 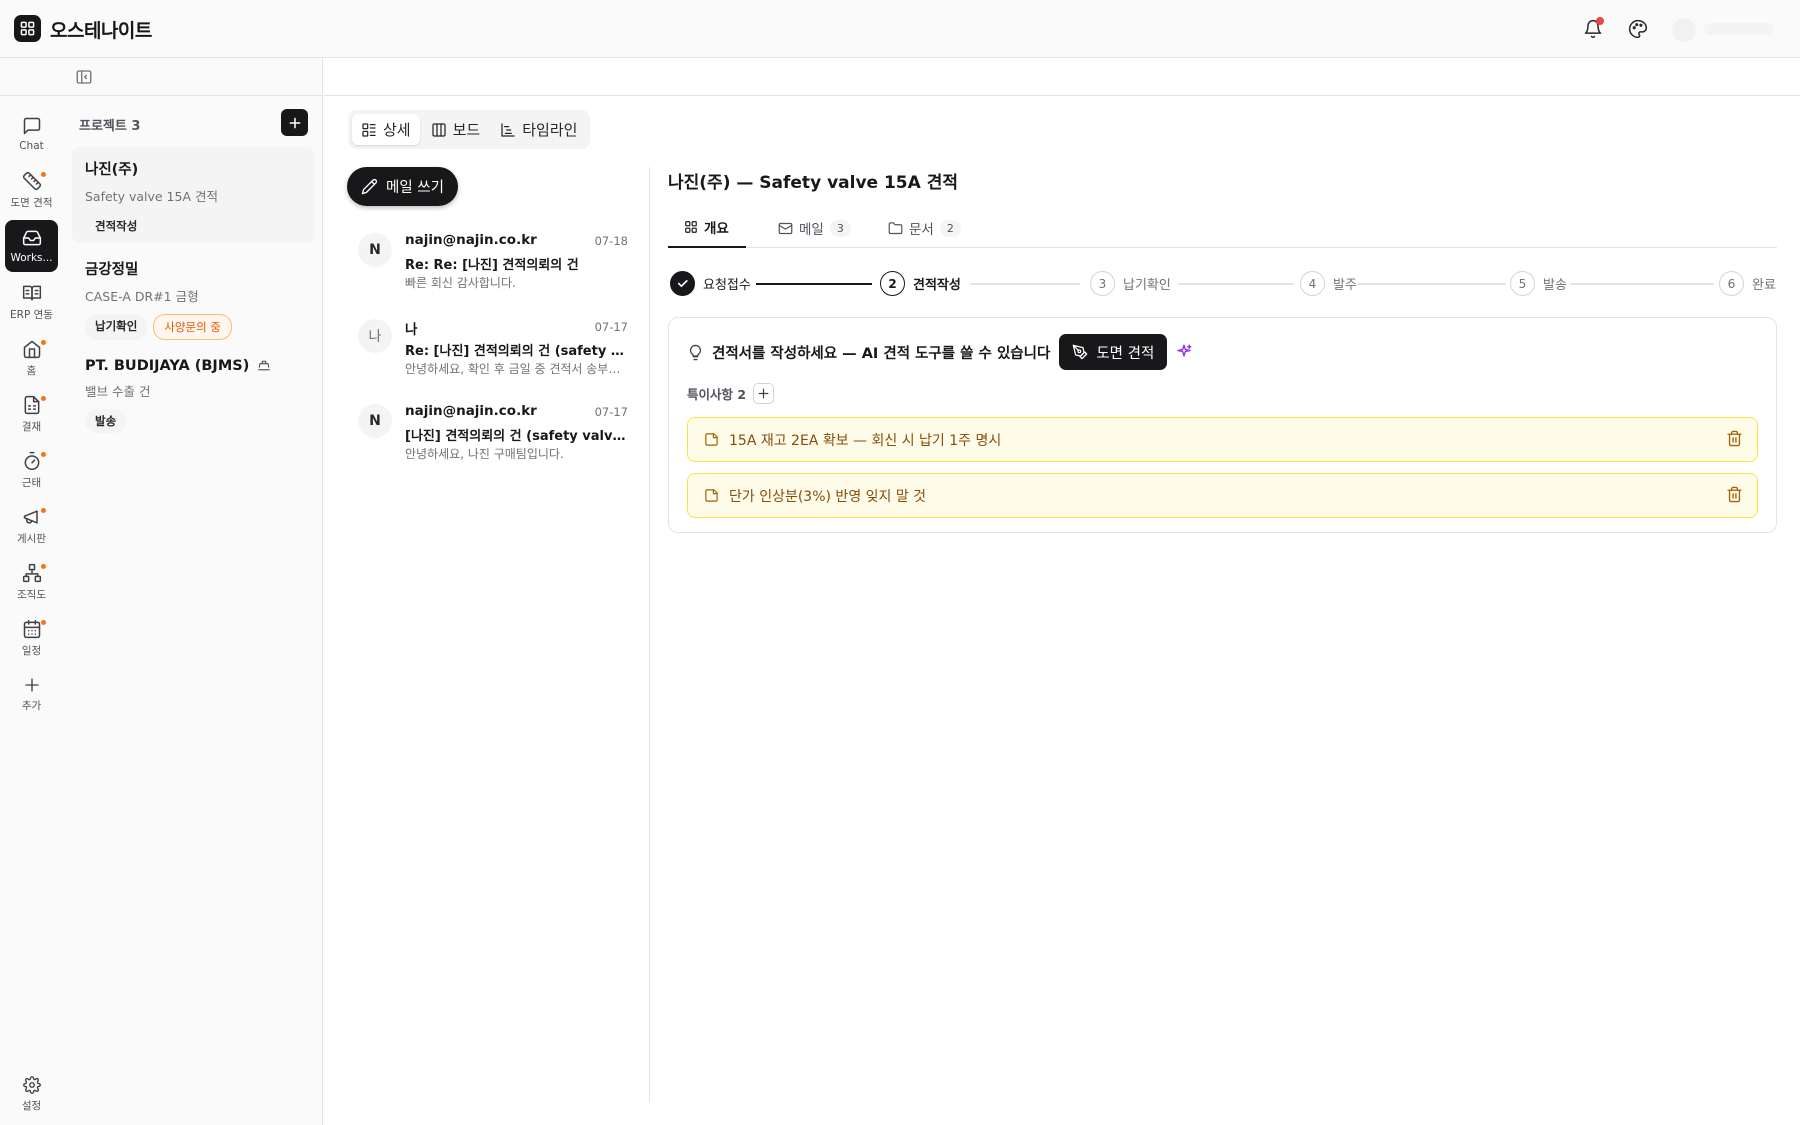 What do you see at coordinates (31, 358) in the screenshot?
I see `rail-item-home: 홈` at bounding box center [31, 358].